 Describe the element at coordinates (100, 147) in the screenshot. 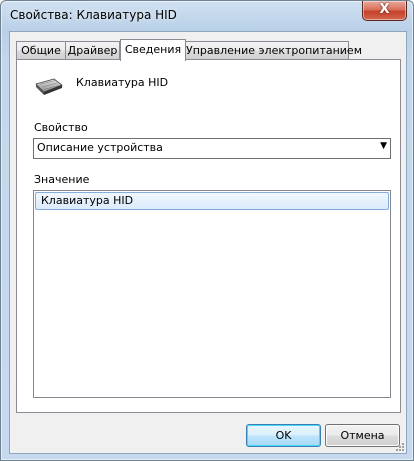

I see `property-select-value: Описание устройства` at that location.